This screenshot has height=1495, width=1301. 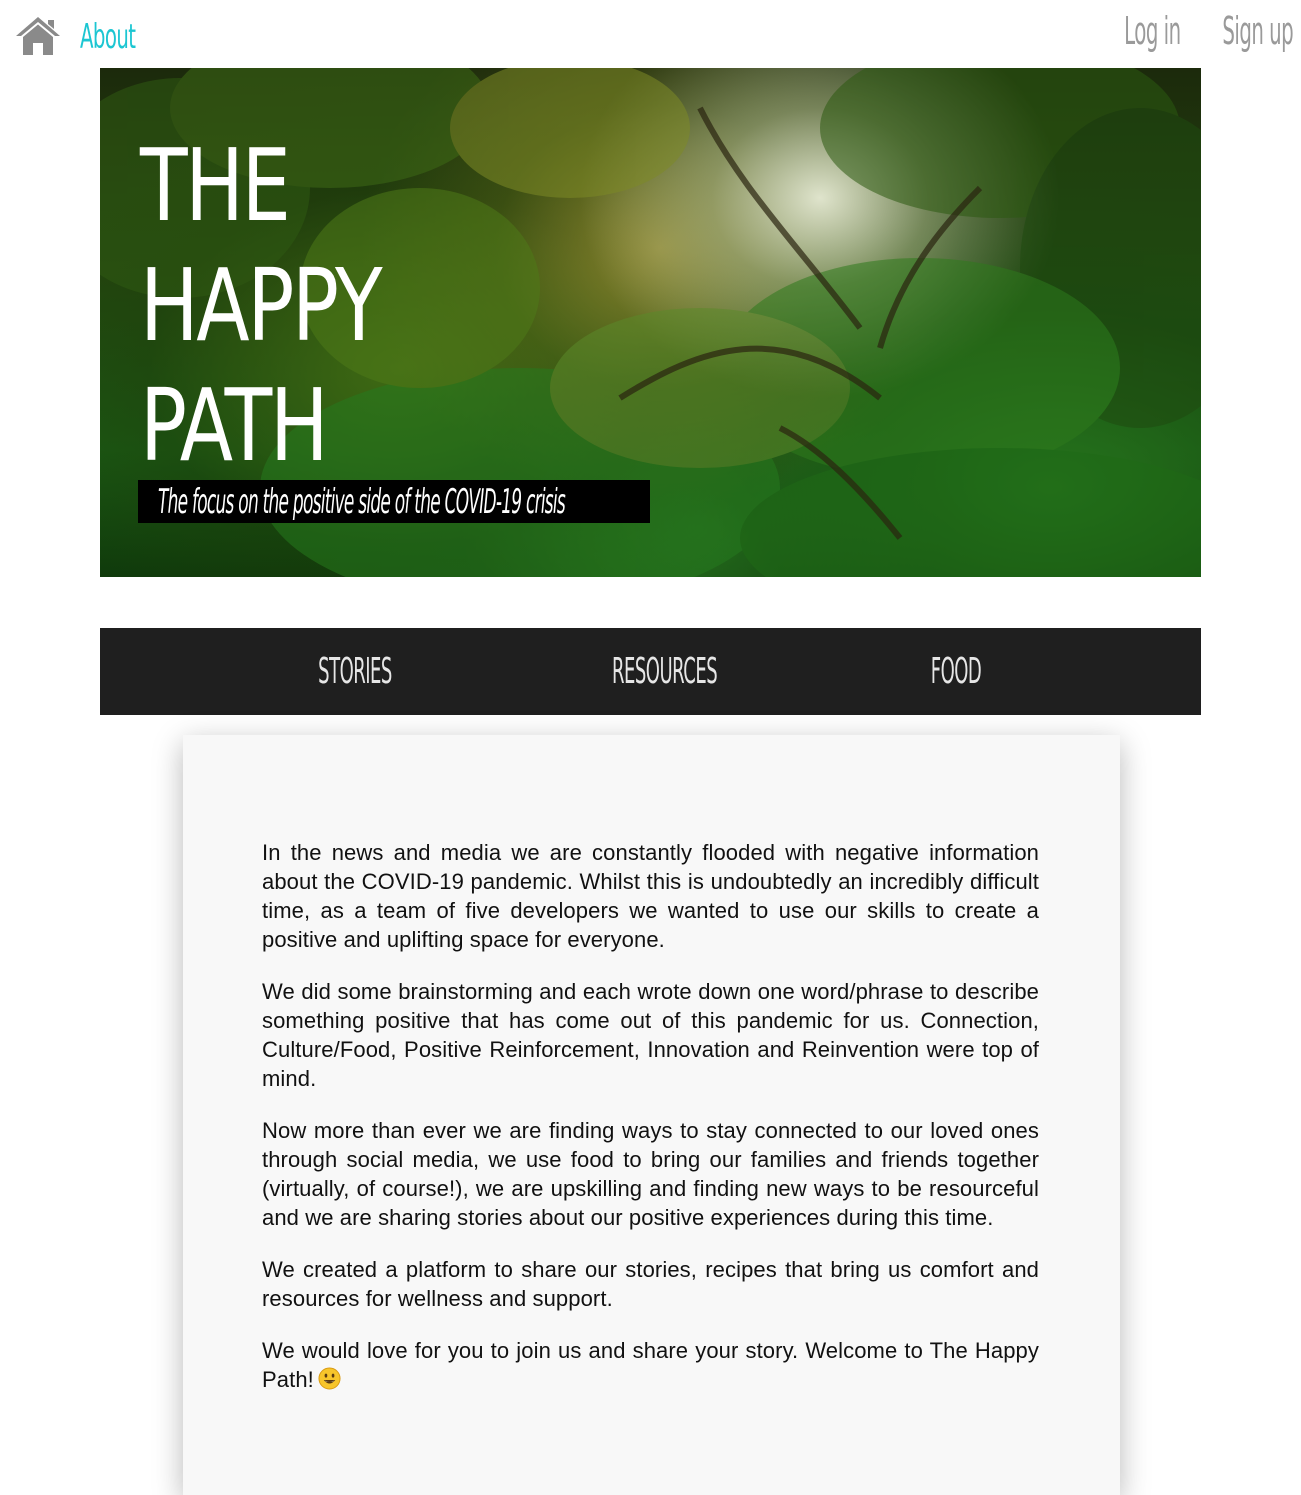 What do you see at coordinates (329, 1378) in the screenshot?
I see `smiley-face-icon` at bounding box center [329, 1378].